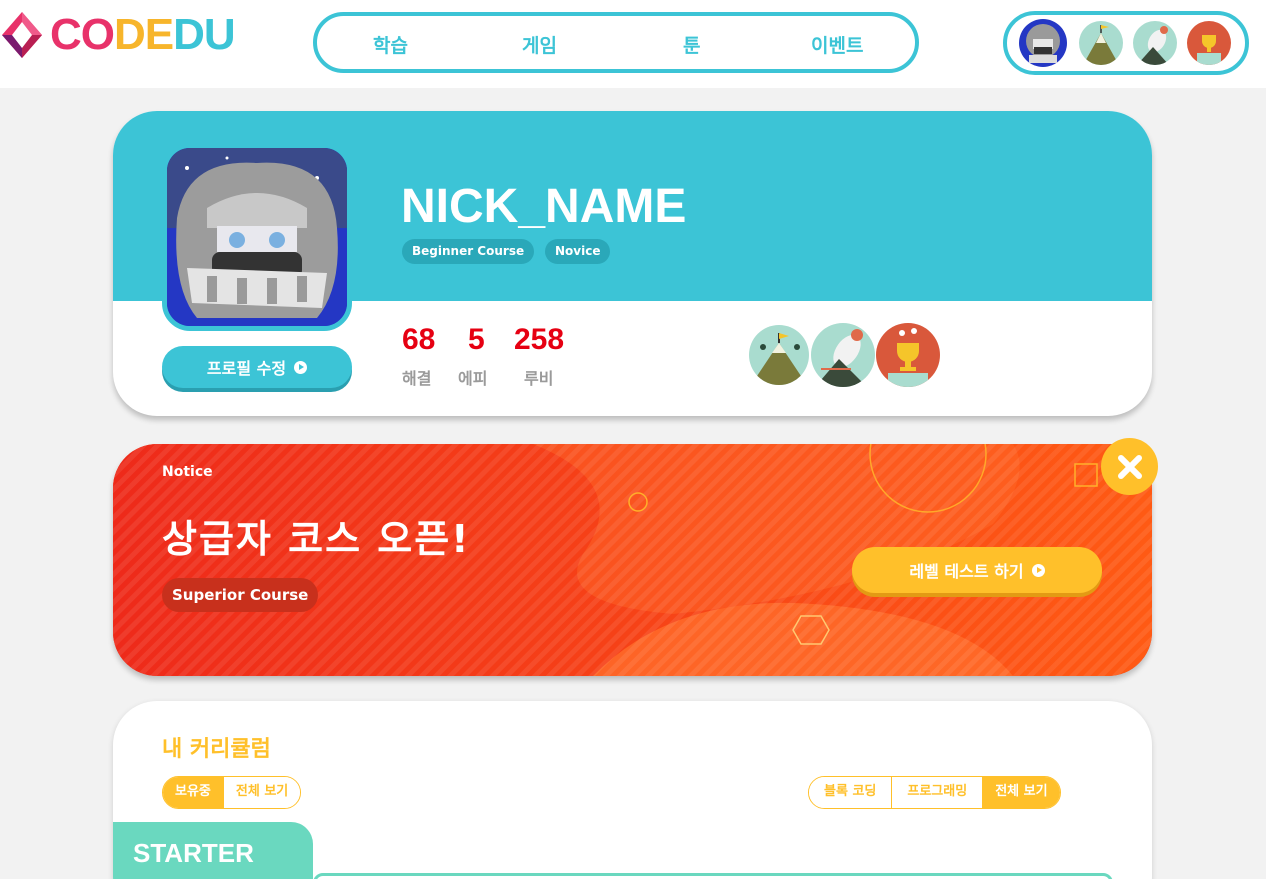  I want to click on nav-event: 이벤트, so click(837, 44).